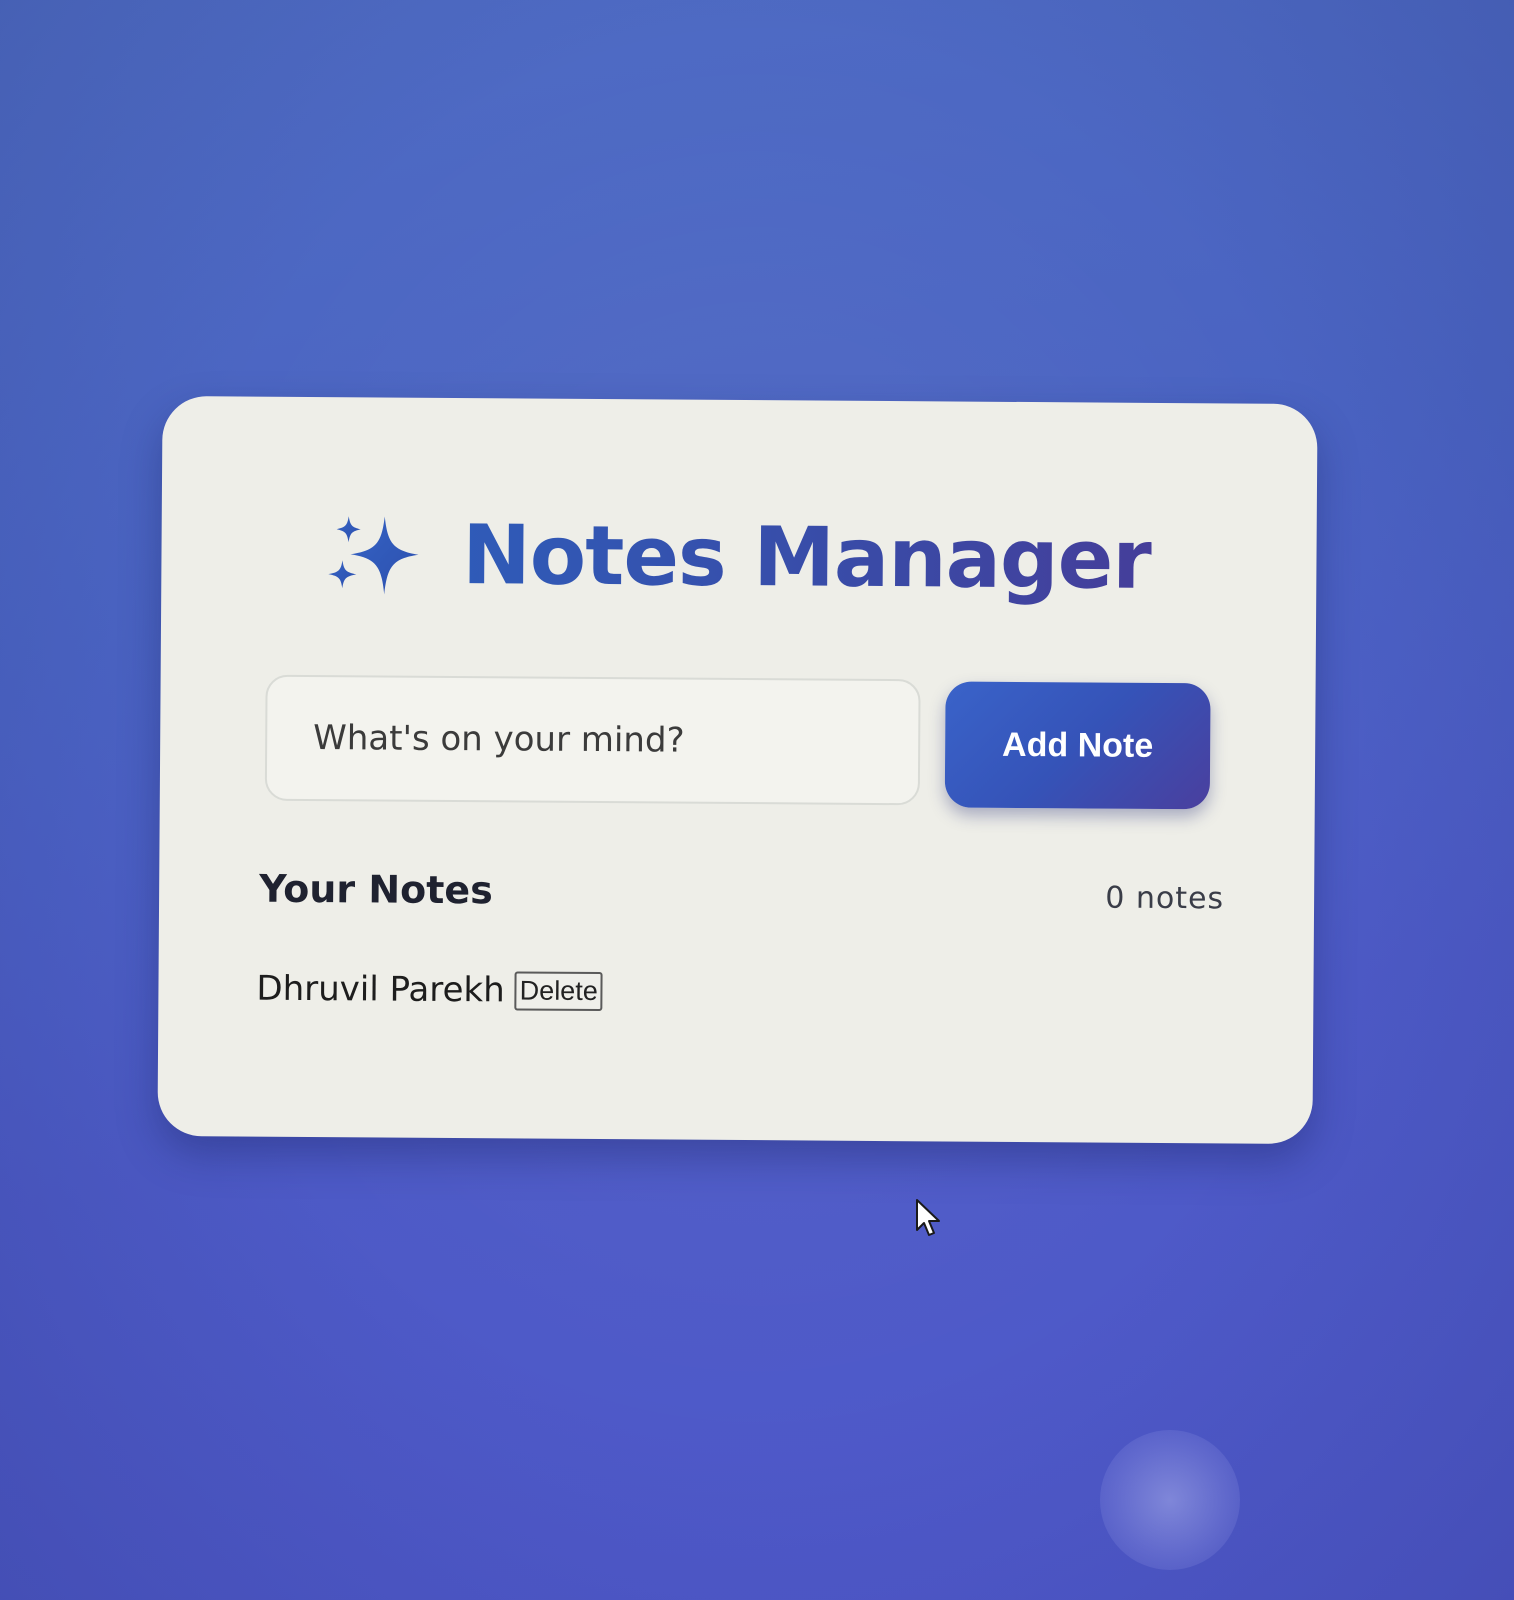 Image resolution: width=1514 pixels, height=1600 pixels. What do you see at coordinates (1165, 898) in the screenshot?
I see `notes-count-label: 0 notes` at bounding box center [1165, 898].